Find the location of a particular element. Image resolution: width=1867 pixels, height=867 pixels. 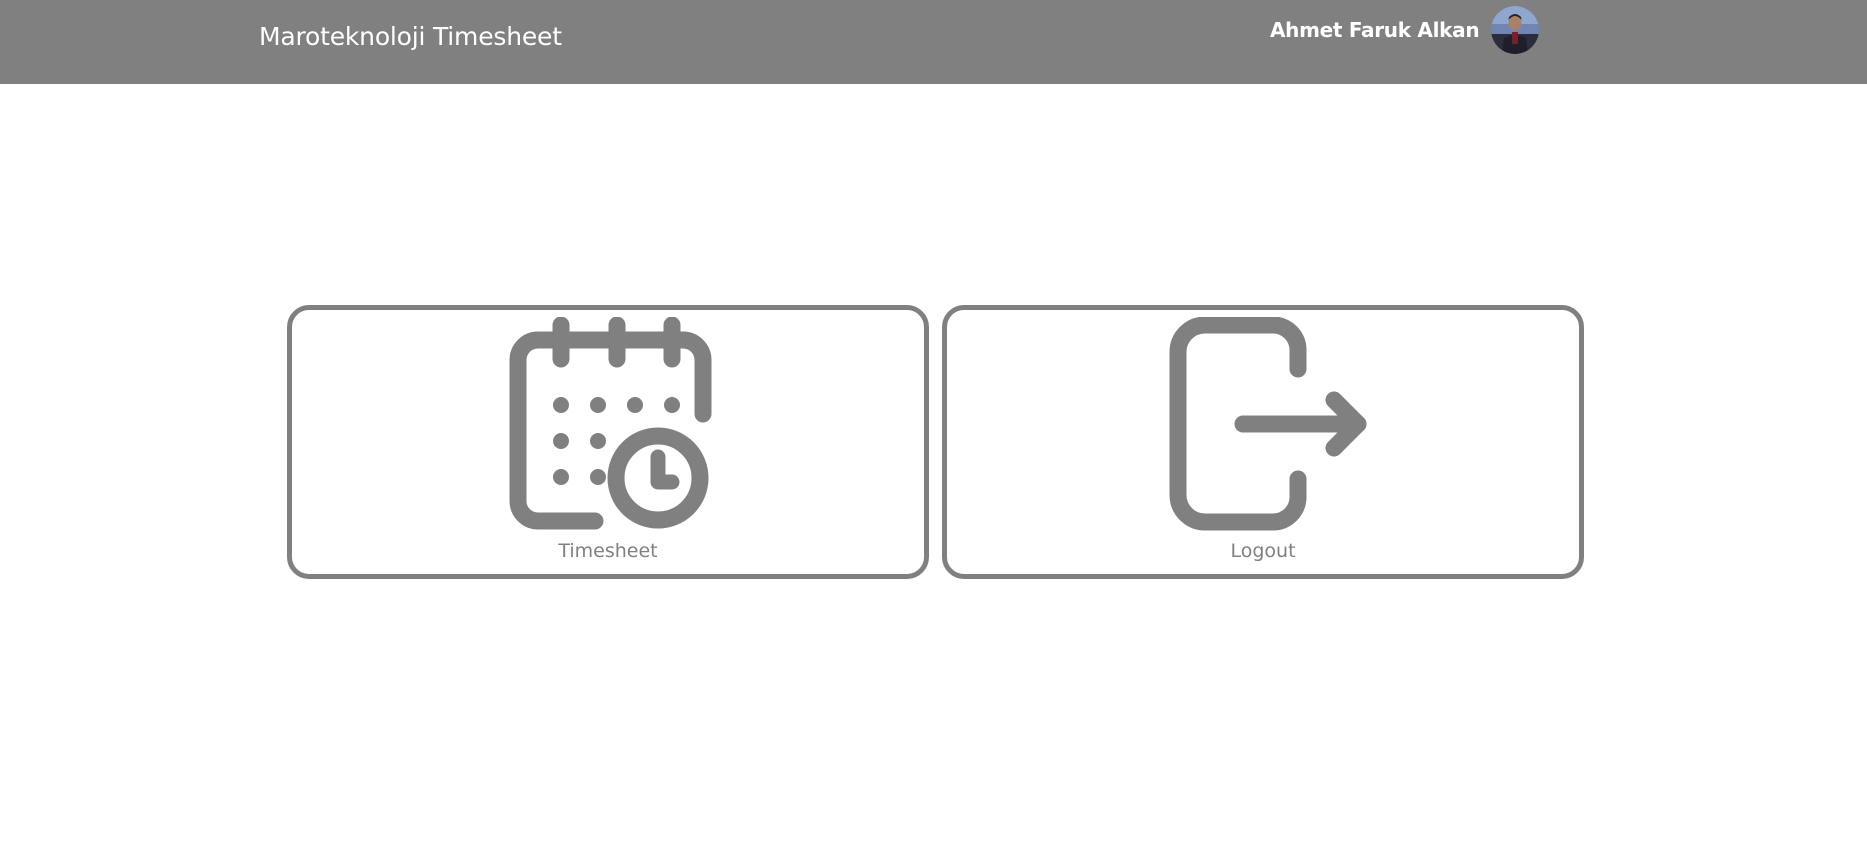

user-name: Ahmet Faruk Alkan is located at coordinates (1375, 30).